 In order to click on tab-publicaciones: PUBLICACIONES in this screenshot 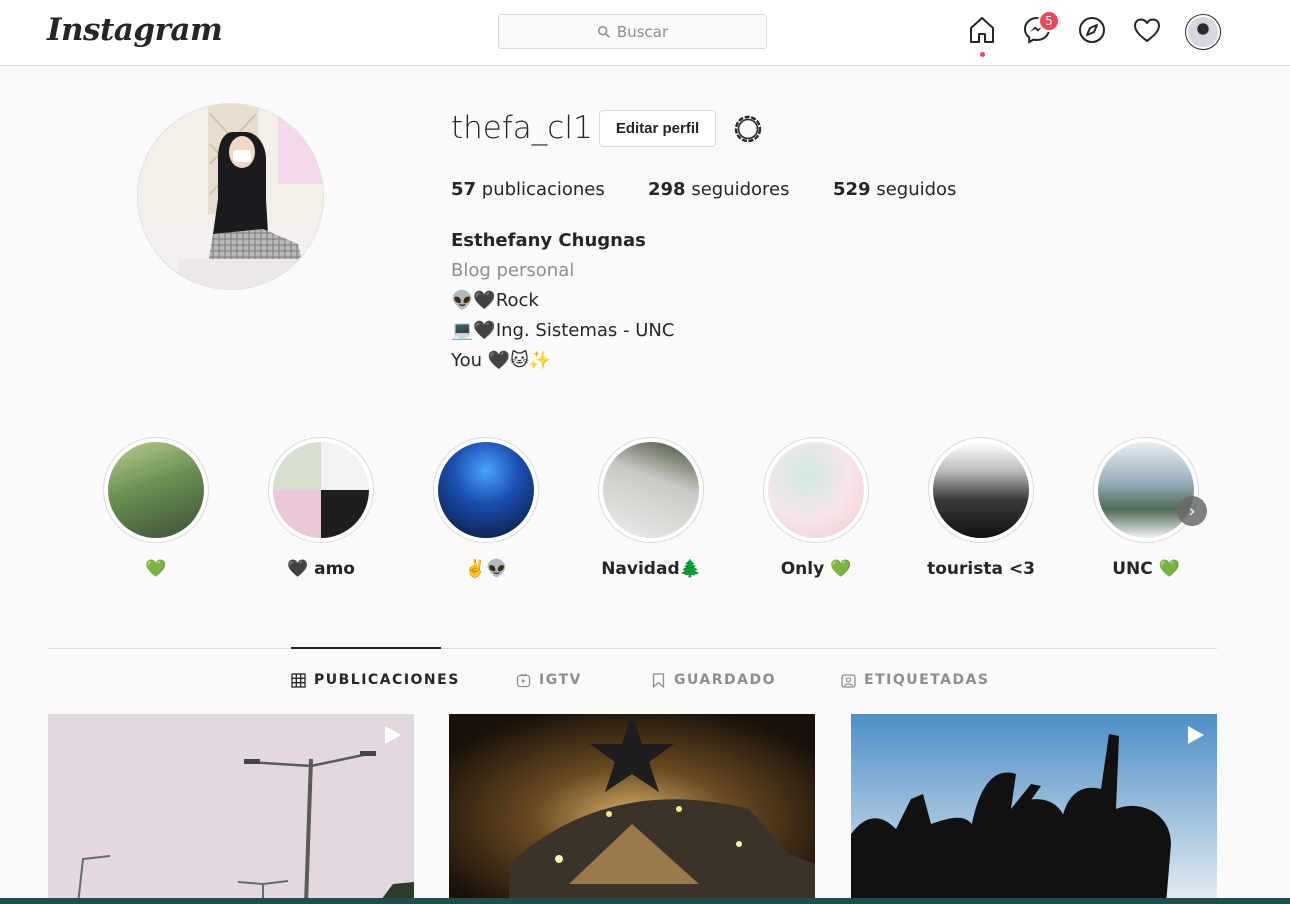, I will do `click(375, 680)`.